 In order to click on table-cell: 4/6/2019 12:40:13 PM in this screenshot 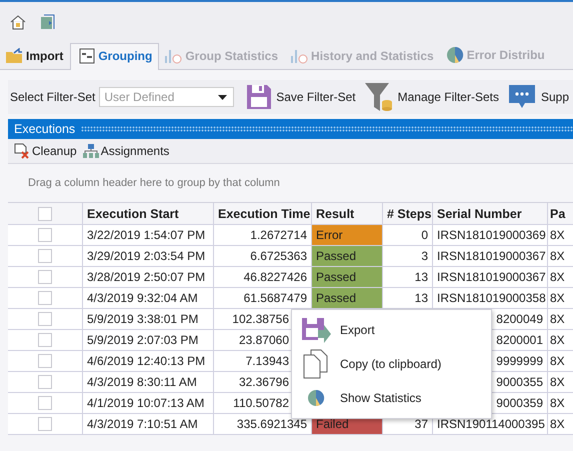, I will do `click(148, 361)`.